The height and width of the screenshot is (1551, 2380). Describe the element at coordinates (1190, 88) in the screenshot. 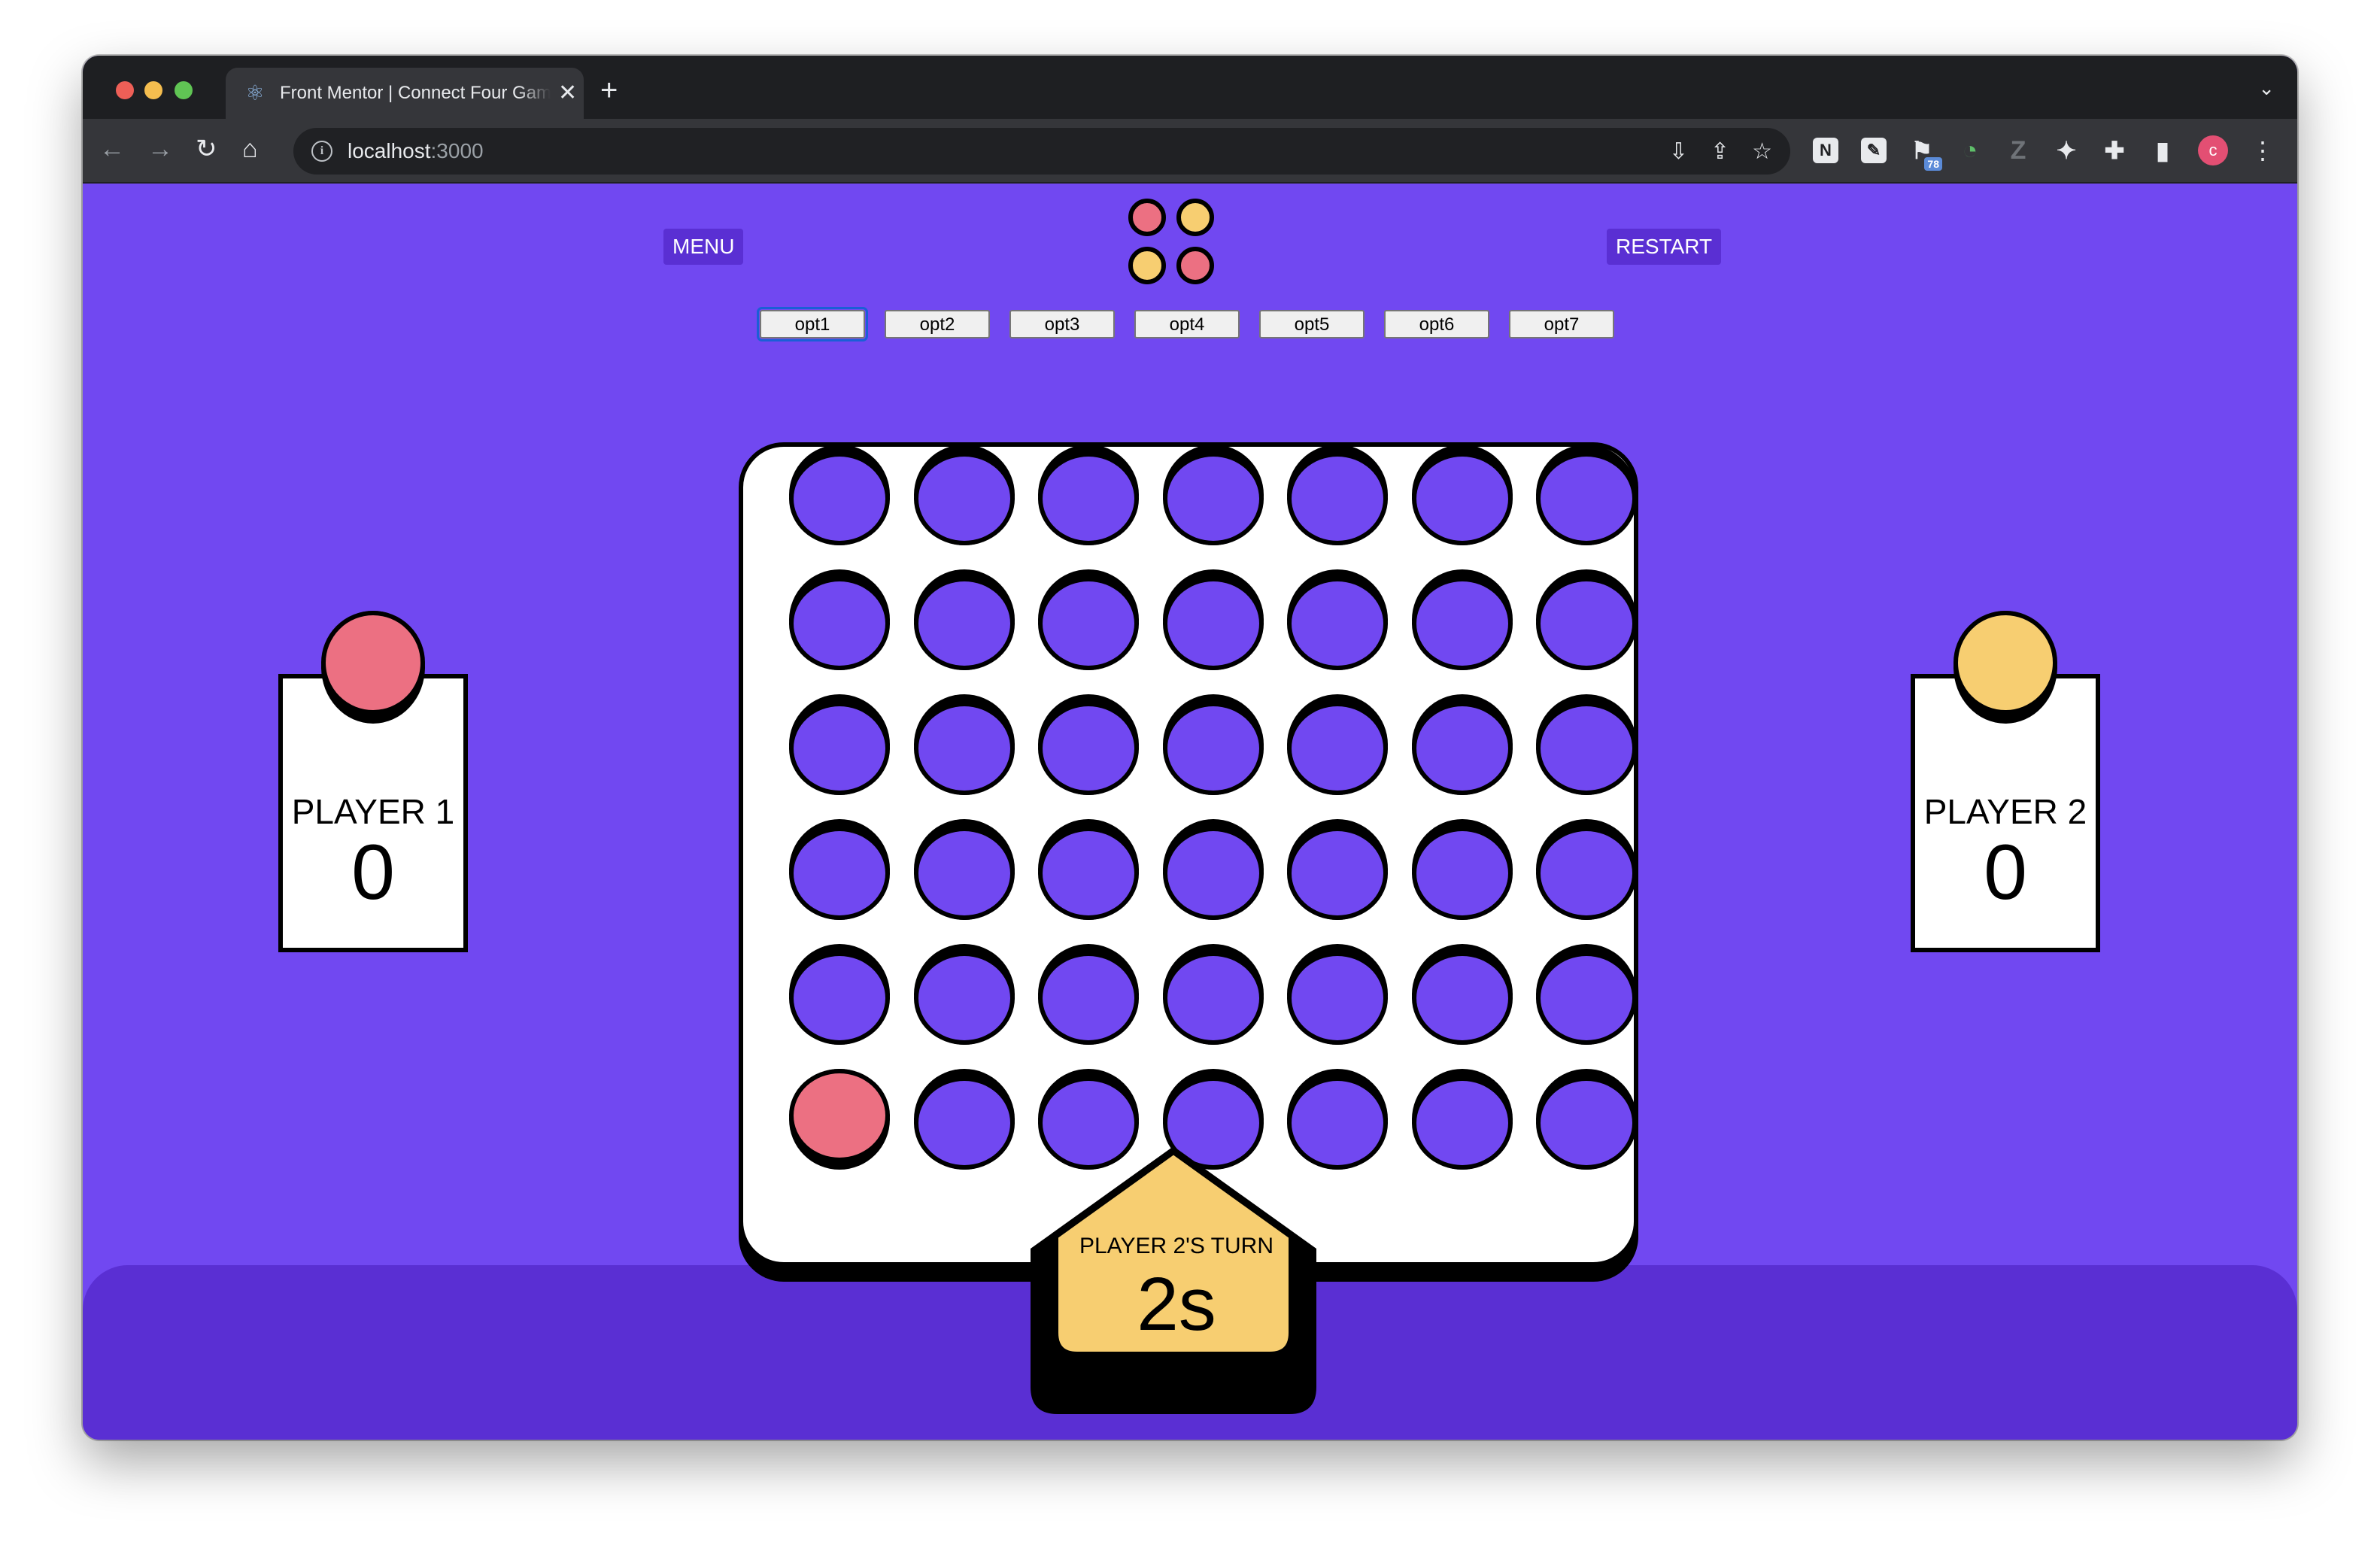

I see `tab-strip: ⚛ Front Mentor | Connect Four Game ✕ + ⌄` at that location.